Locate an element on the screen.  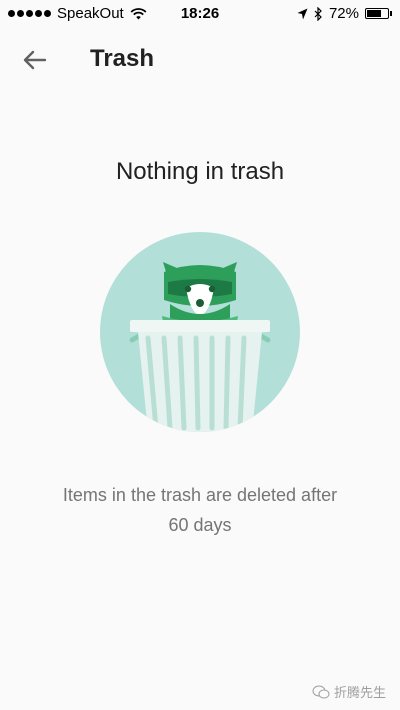
app-bar: Trash is located at coordinates (200, 60).